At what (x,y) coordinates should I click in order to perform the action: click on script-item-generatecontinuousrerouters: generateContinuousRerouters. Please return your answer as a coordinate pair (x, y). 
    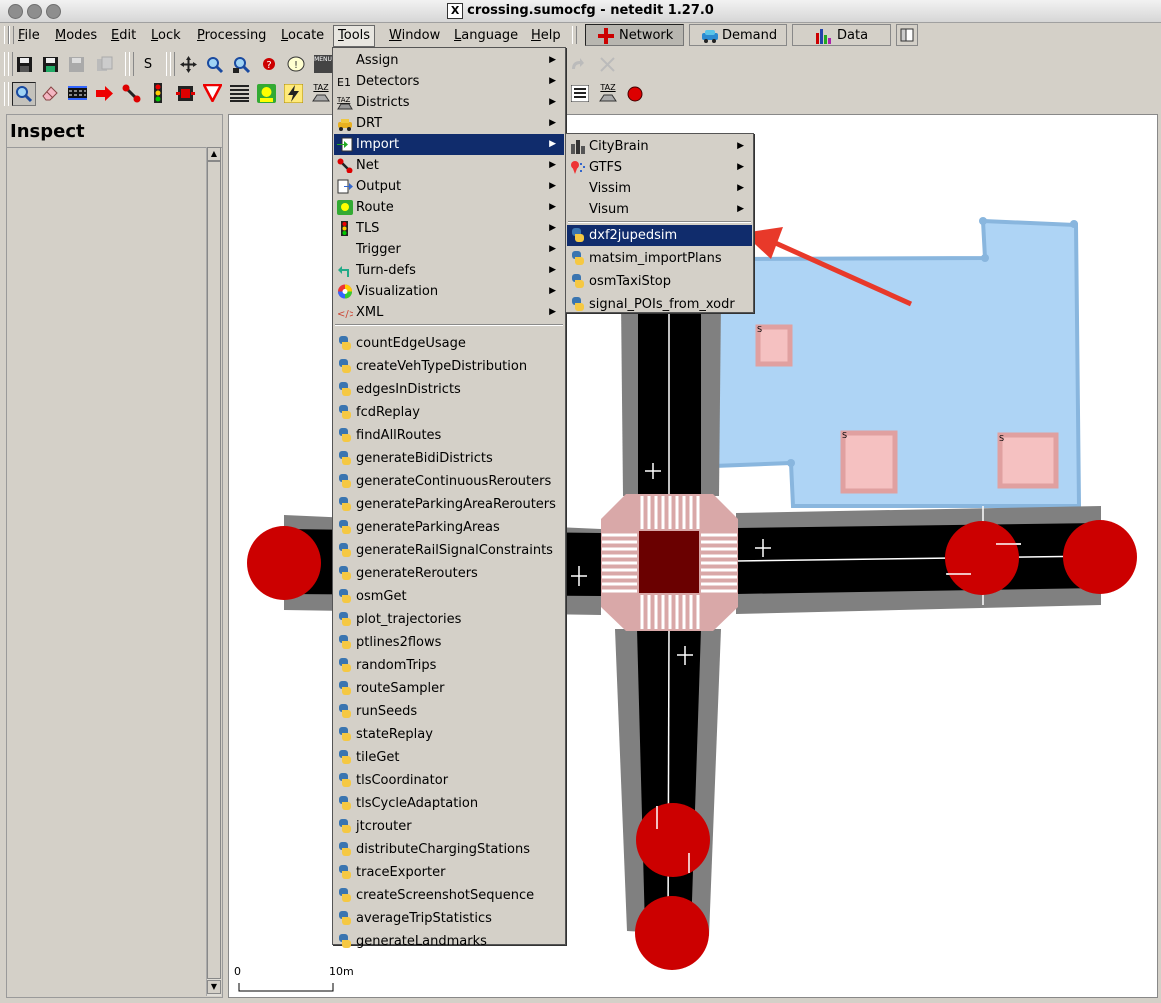
    Looking at the image, I should click on (449, 481).